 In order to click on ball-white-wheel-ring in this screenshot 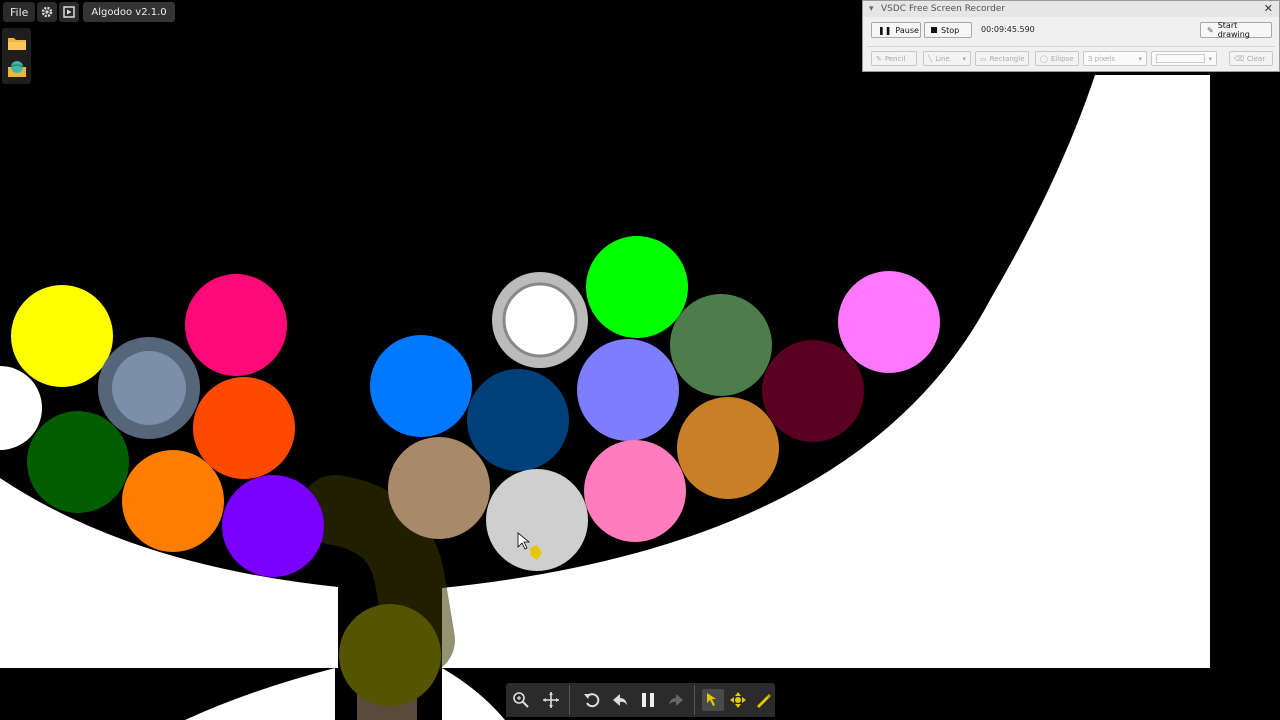, I will do `click(540, 320)`.